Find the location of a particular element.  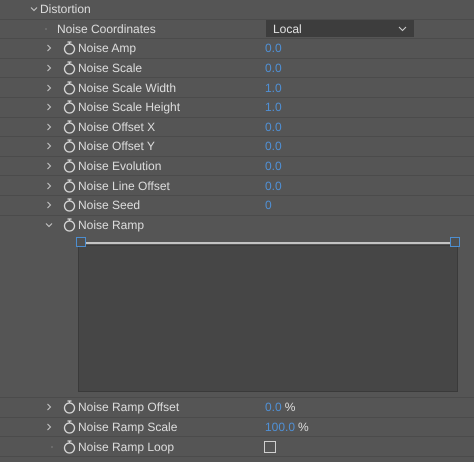

value-field: 100.0 is located at coordinates (280, 427).